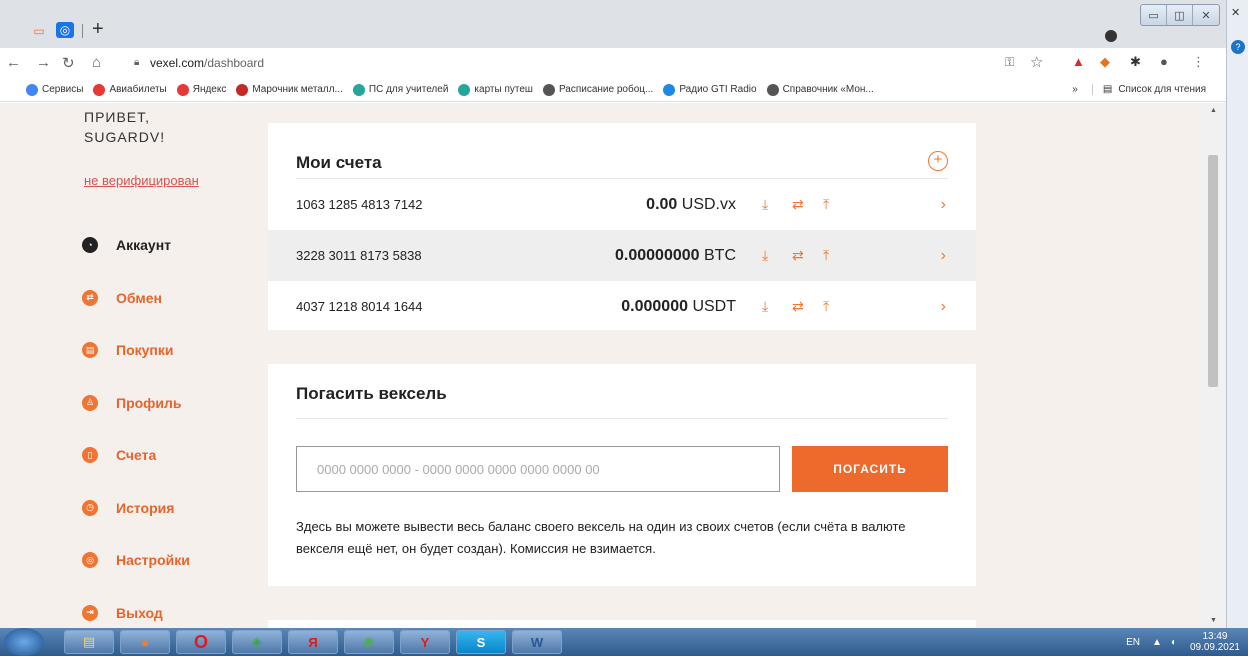 The width and height of the screenshot is (1248, 656). Describe the element at coordinates (65, 30) in the screenshot. I see `tab-favicon: ◎` at that location.